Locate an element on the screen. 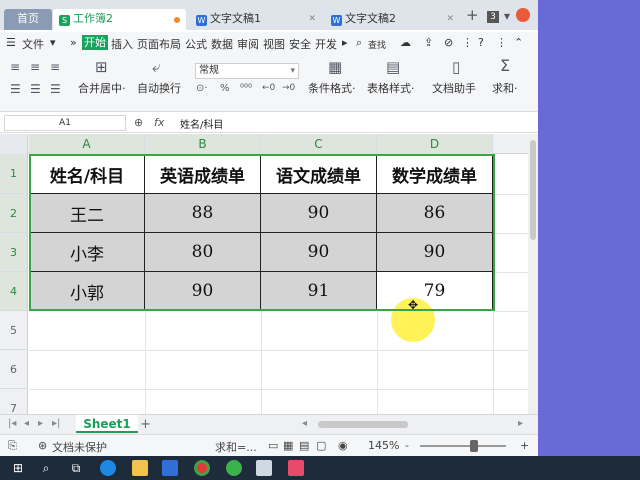 The image size is (640, 480). insert-function-button: fx is located at coordinates (159, 122).